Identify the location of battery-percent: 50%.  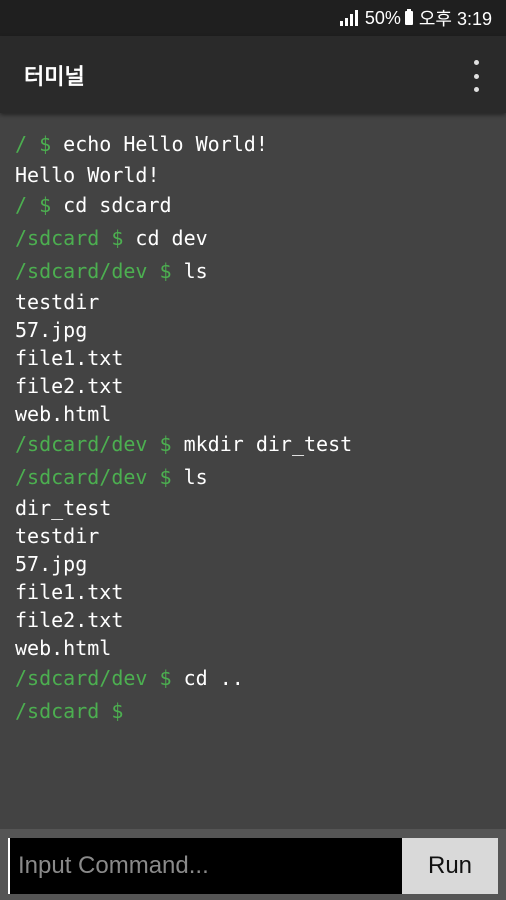
(382, 17).